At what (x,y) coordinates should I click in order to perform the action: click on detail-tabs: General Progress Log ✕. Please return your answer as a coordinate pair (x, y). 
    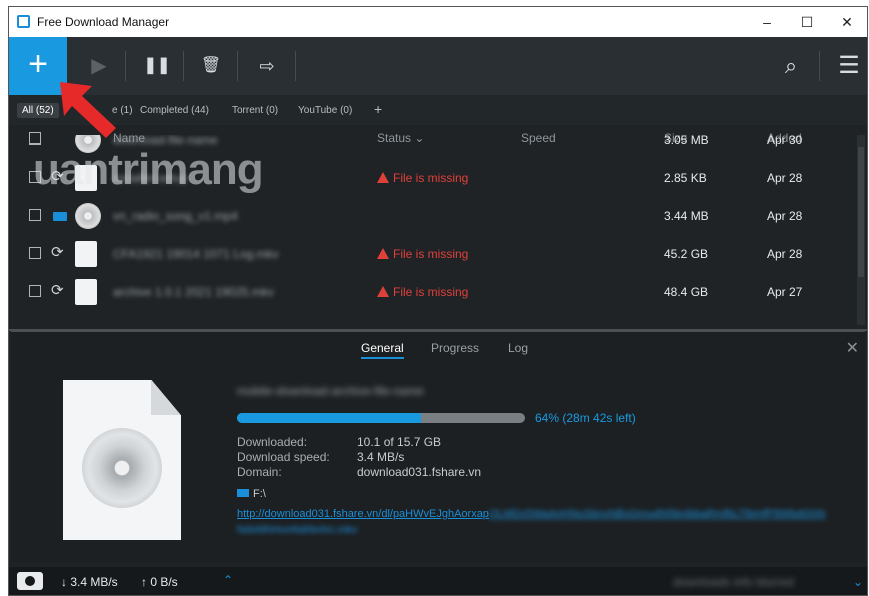
    Looking at the image, I should click on (438, 345).